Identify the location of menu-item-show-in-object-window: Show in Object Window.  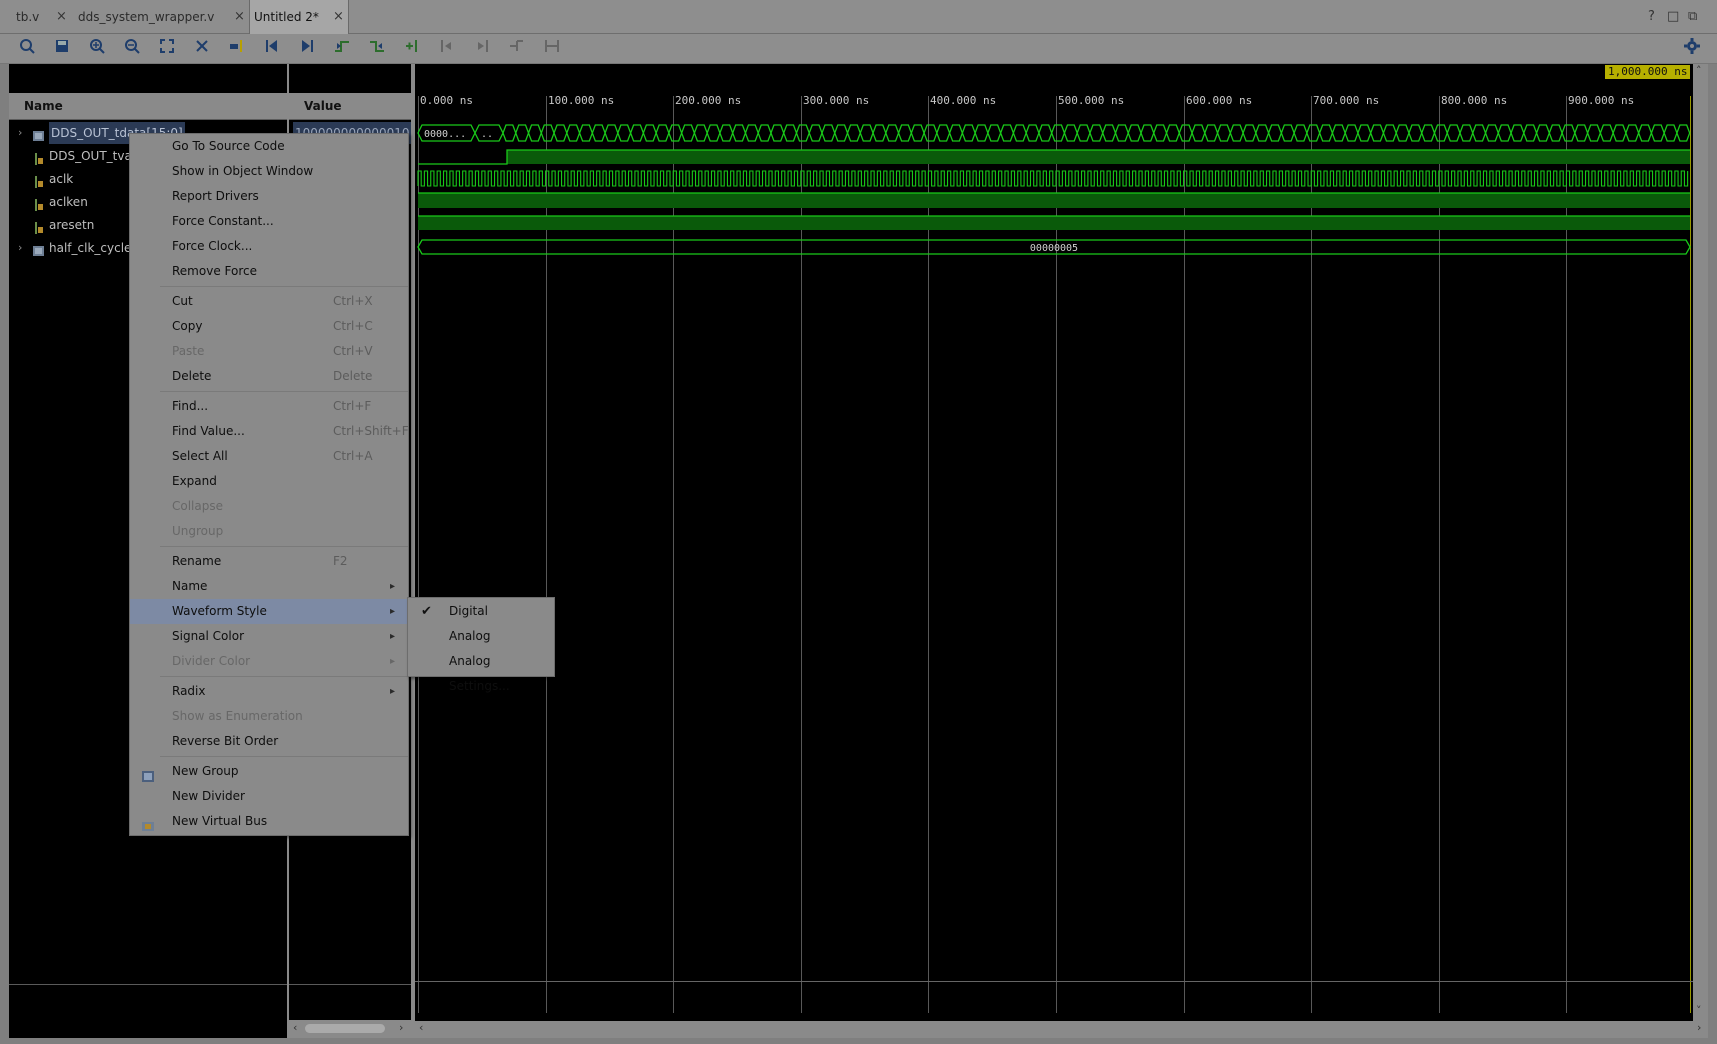
(269, 171).